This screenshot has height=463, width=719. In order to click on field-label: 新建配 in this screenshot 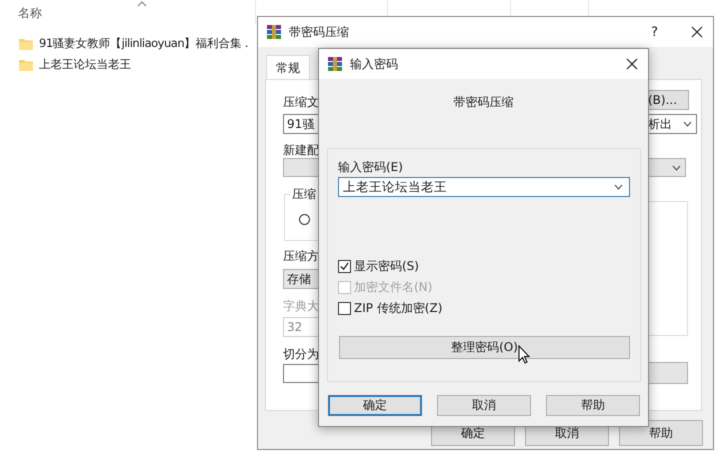, I will do `click(301, 150)`.